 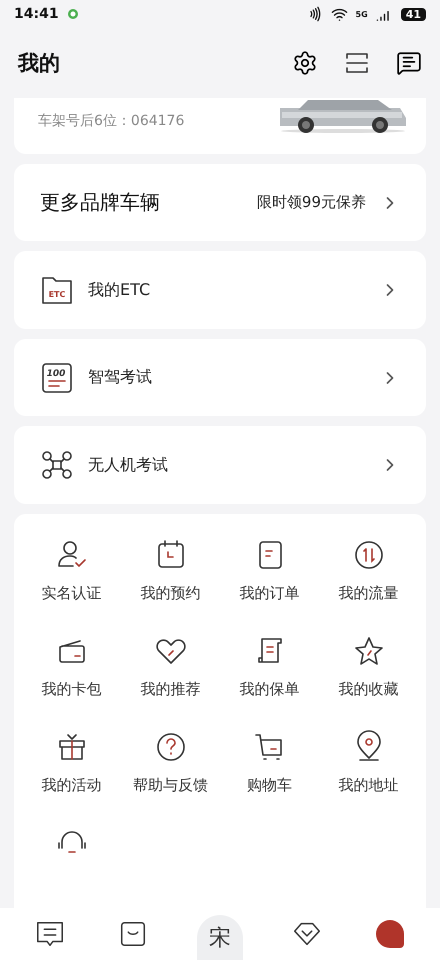 I want to click on menu-item: 帮助与反馈, so click(x=170, y=786).